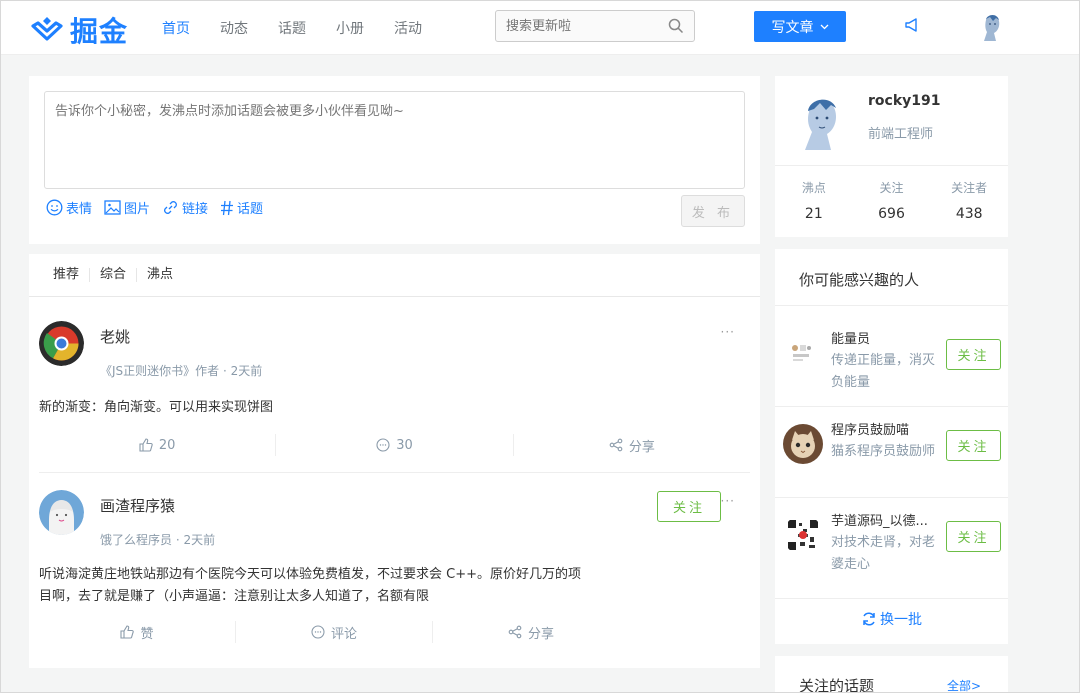 This screenshot has height=693, width=1080. I want to click on topic-label: 话题, so click(250, 209).